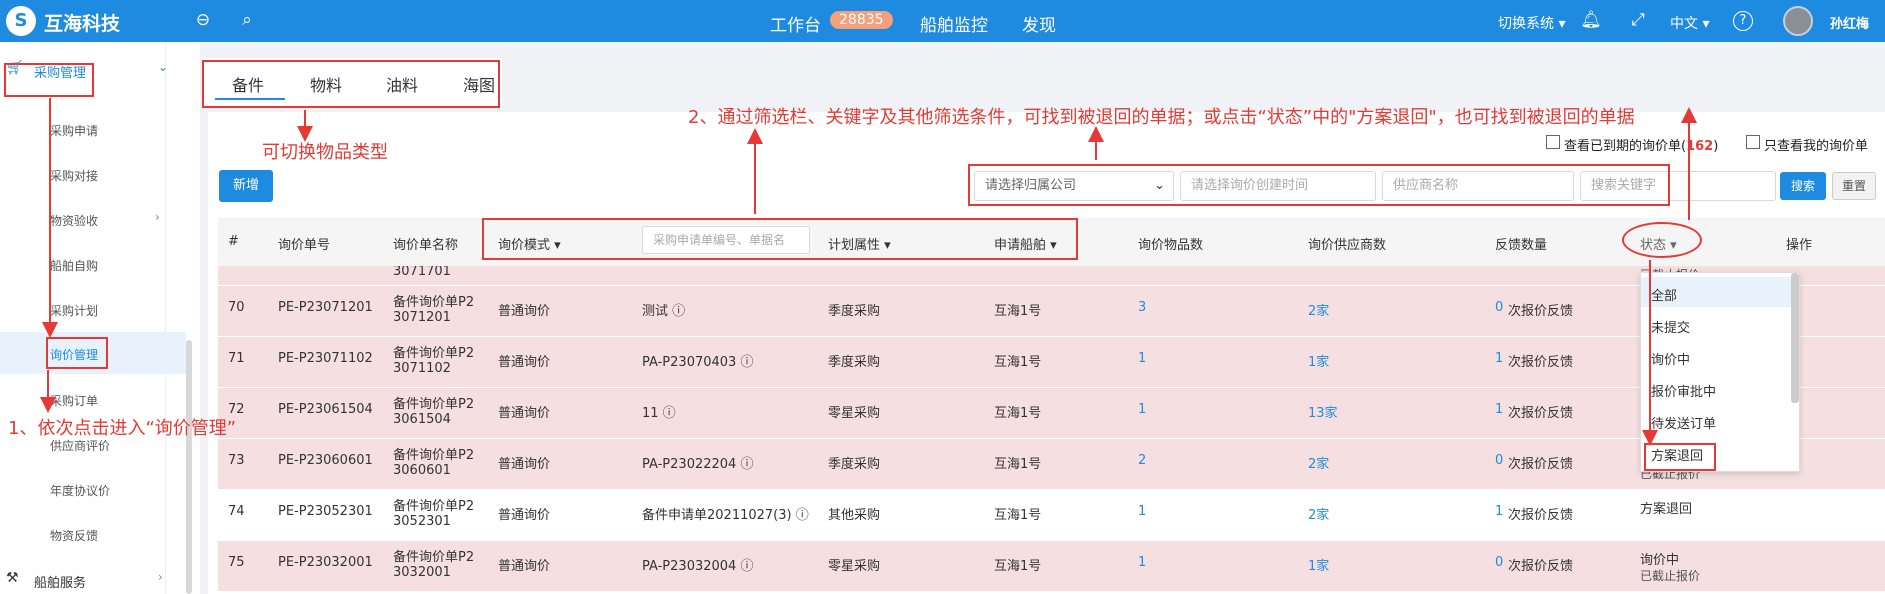  What do you see at coordinates (325, 152) in the screenshot?
I see `annotation-tabs-note: 可切换物品类型` at bounding box center [325, 152].